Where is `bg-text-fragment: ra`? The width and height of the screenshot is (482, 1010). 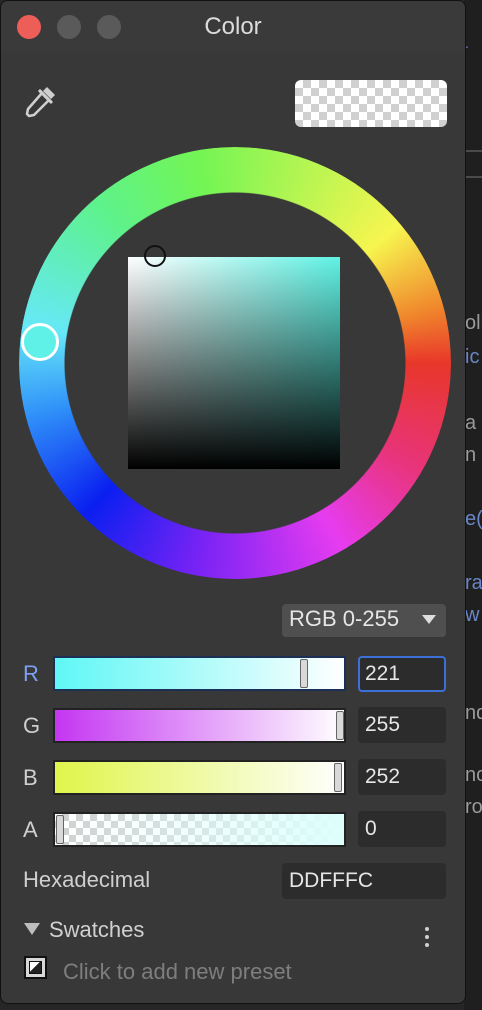 bg-text-fragment: ra is located at coordinates (473, 583).